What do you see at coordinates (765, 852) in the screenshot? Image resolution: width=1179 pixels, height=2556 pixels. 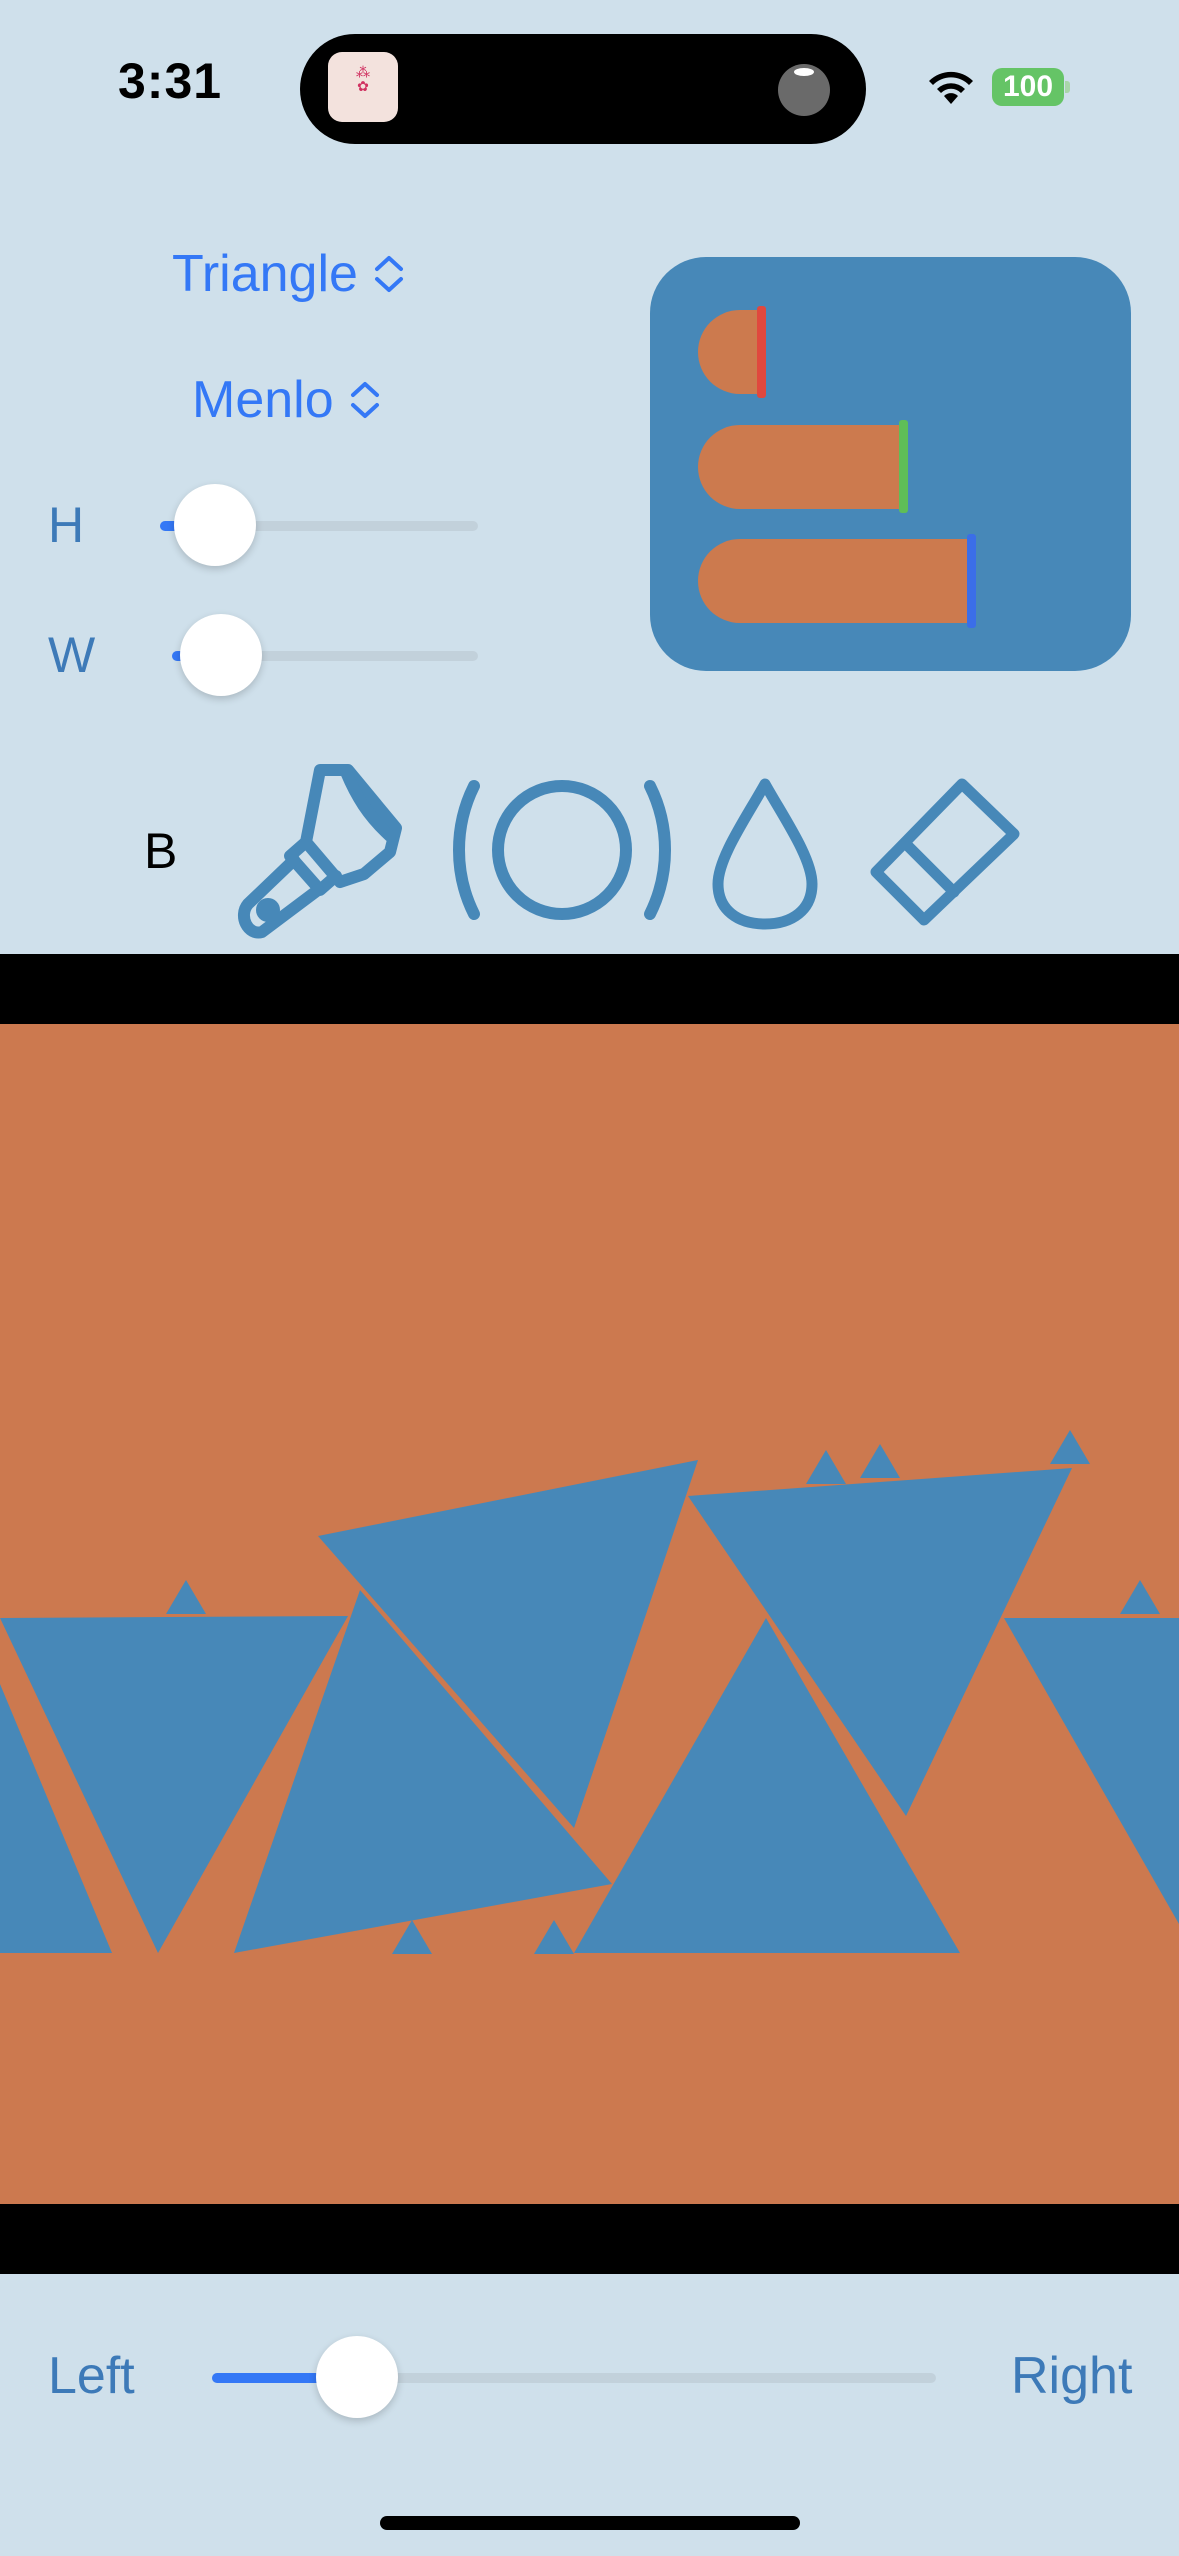 I see `drop-icon` at bounding box center [765, 852].